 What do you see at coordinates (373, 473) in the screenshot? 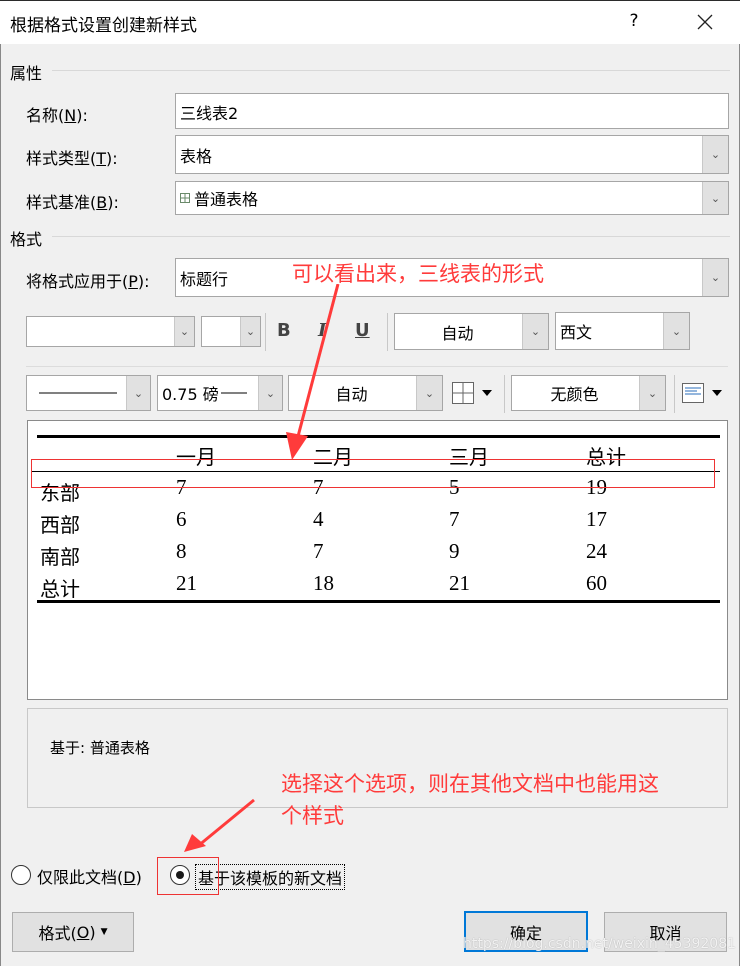
I see `annotation-highlight-header-rule` at bounding box center [373, 473].